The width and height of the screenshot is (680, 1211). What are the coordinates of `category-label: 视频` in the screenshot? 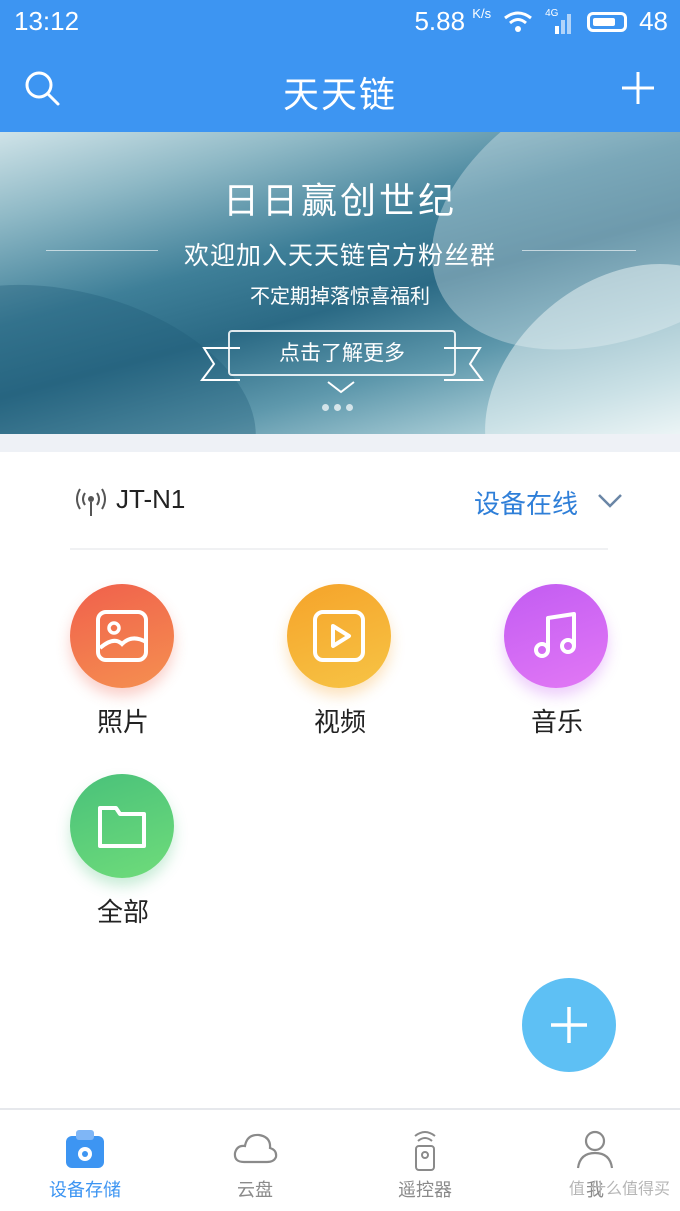 It's located at (339, 723).